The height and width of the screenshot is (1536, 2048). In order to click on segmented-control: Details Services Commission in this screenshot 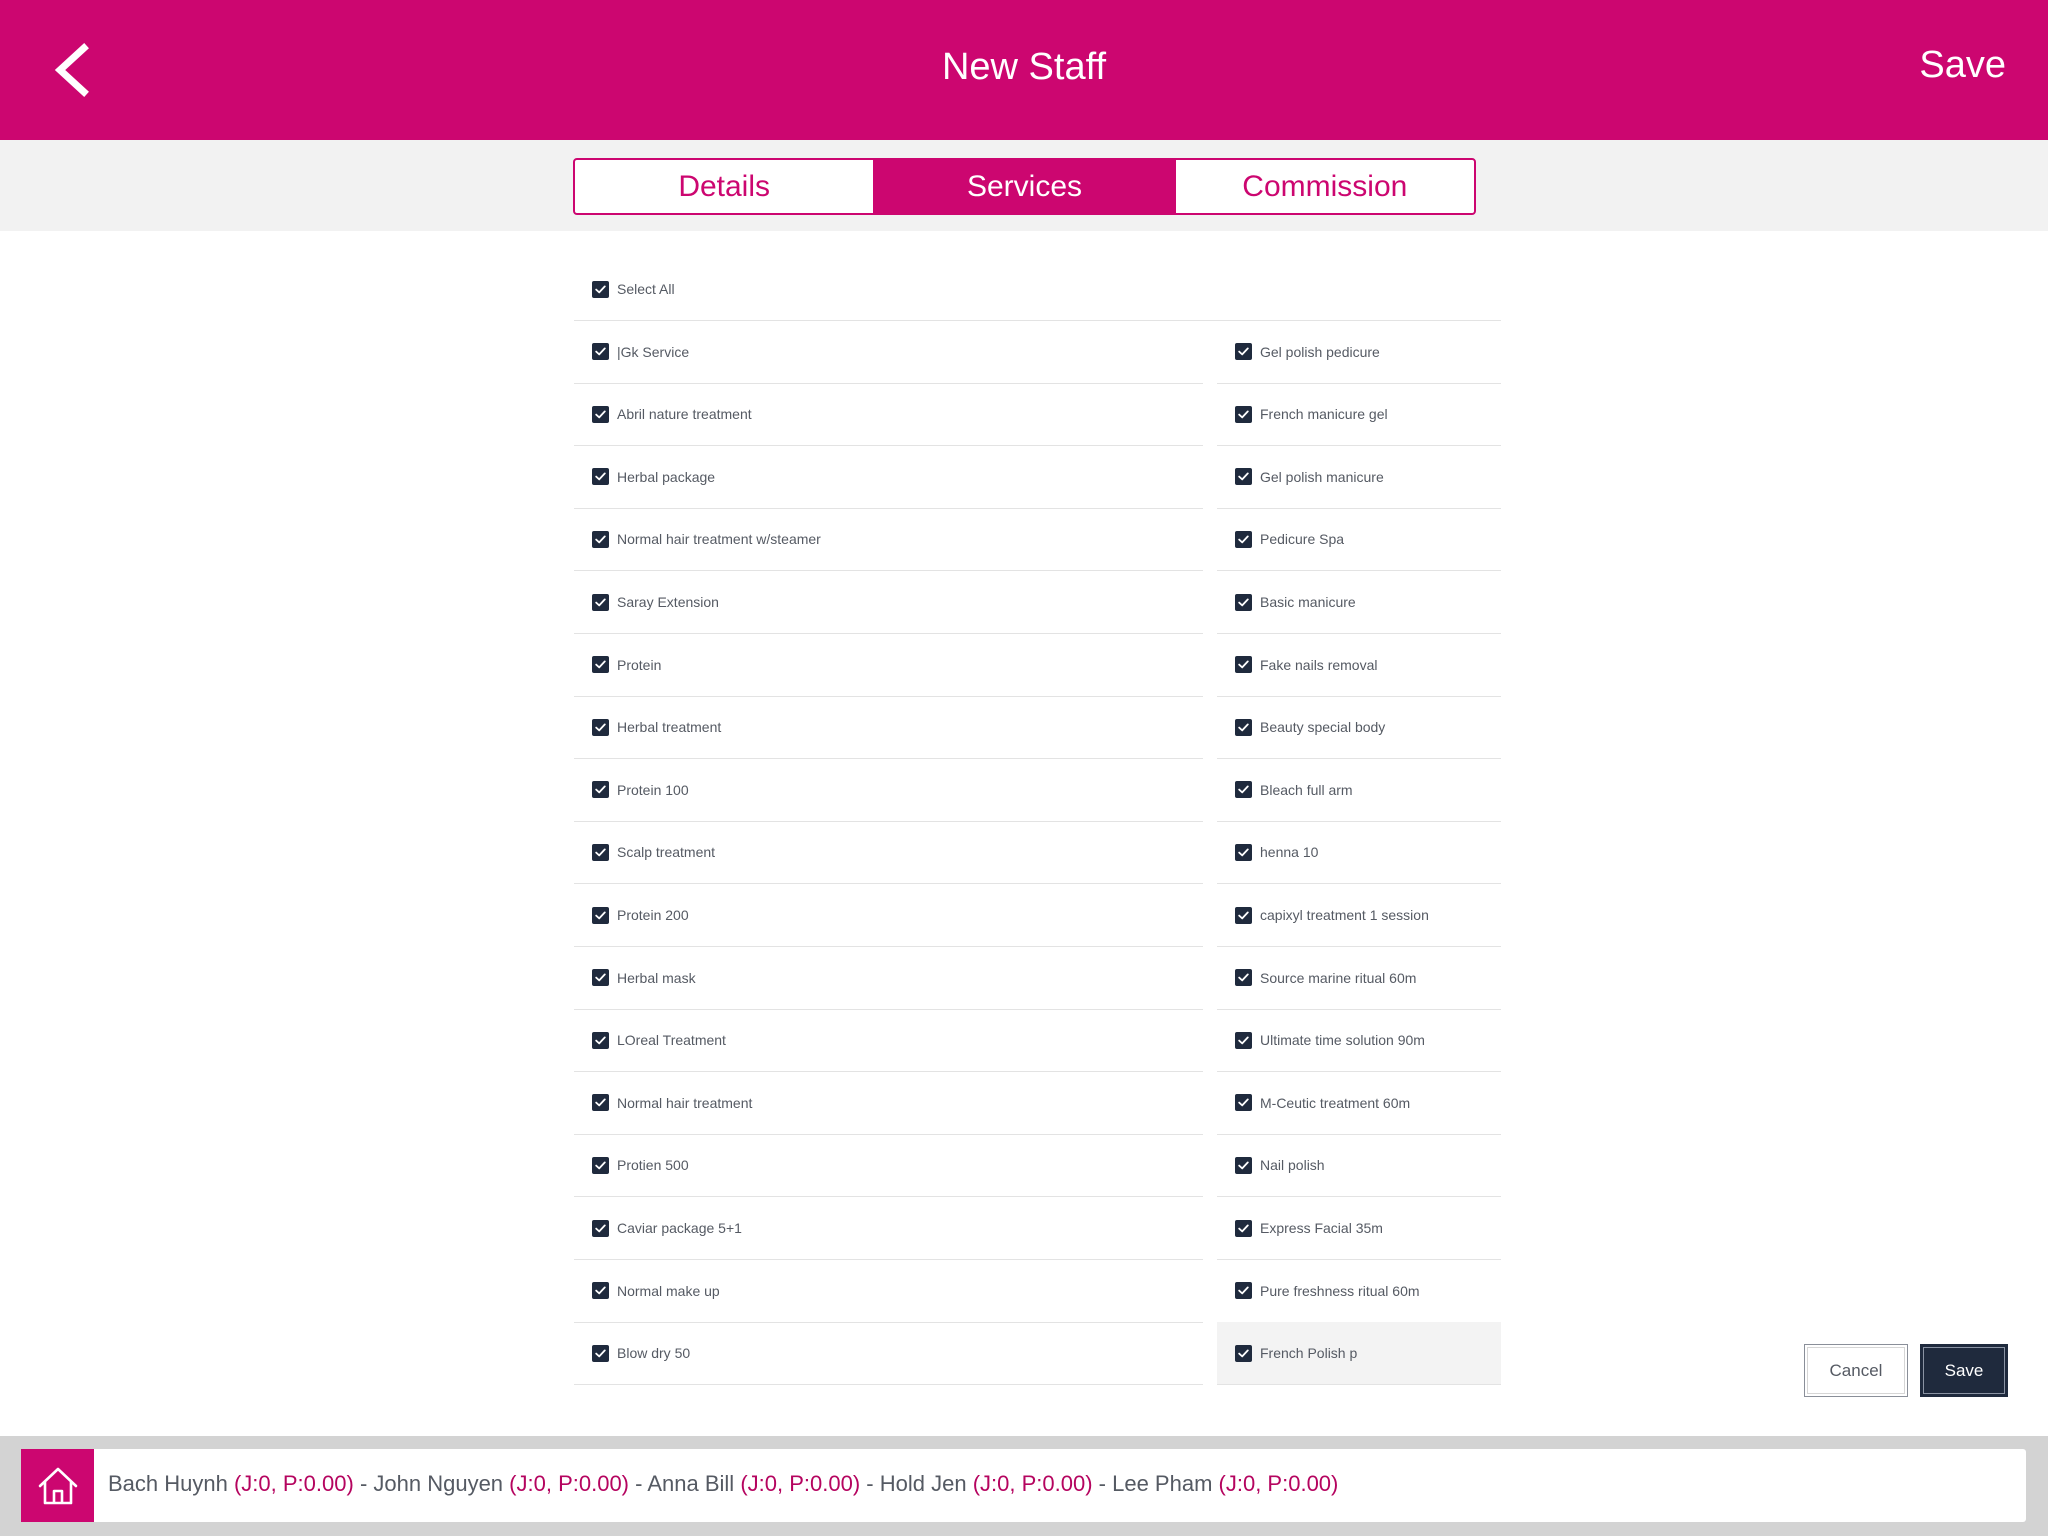, I will do `click(1024, 186)`.